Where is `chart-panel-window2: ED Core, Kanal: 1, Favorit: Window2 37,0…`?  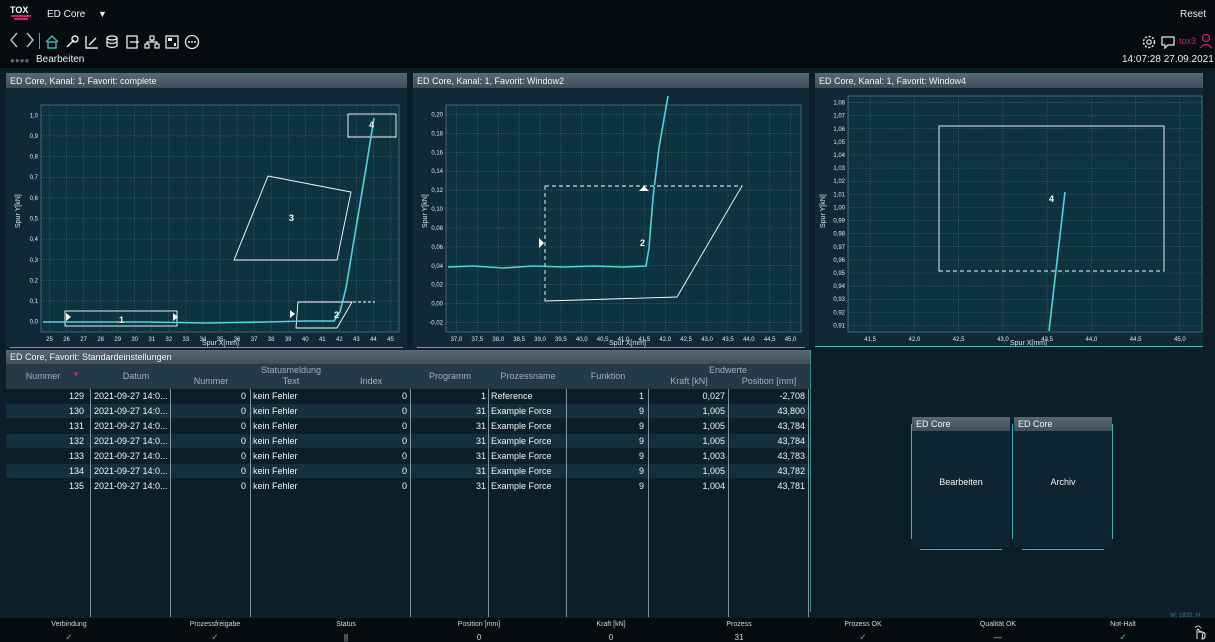
chart-panel-window2: ED Core, Kanal: 1, Favorit: Window2 37,0… is located at coordinates (611, 210).